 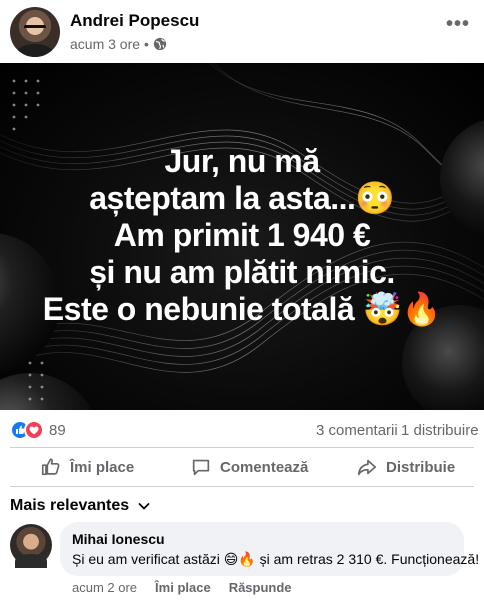 I want to click on like-button-label: Îmi place, so click(x=102, y=467).